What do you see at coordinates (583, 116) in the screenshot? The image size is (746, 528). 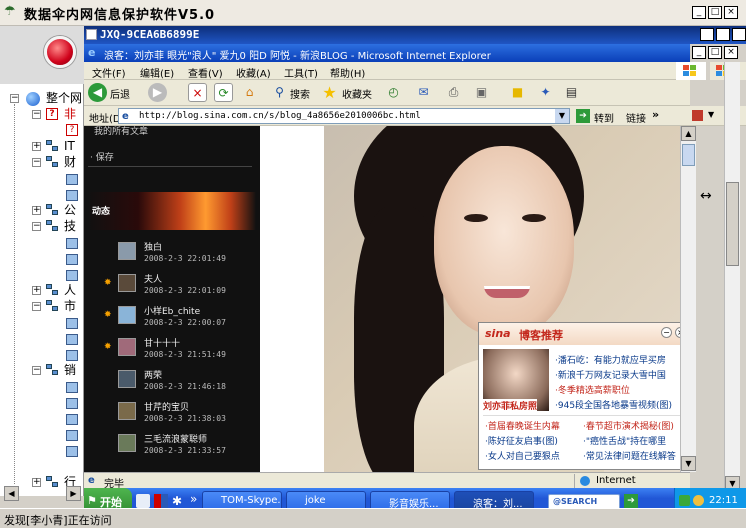 I see `go-arrow-icon: ➔` at bounding box center [583, 116].